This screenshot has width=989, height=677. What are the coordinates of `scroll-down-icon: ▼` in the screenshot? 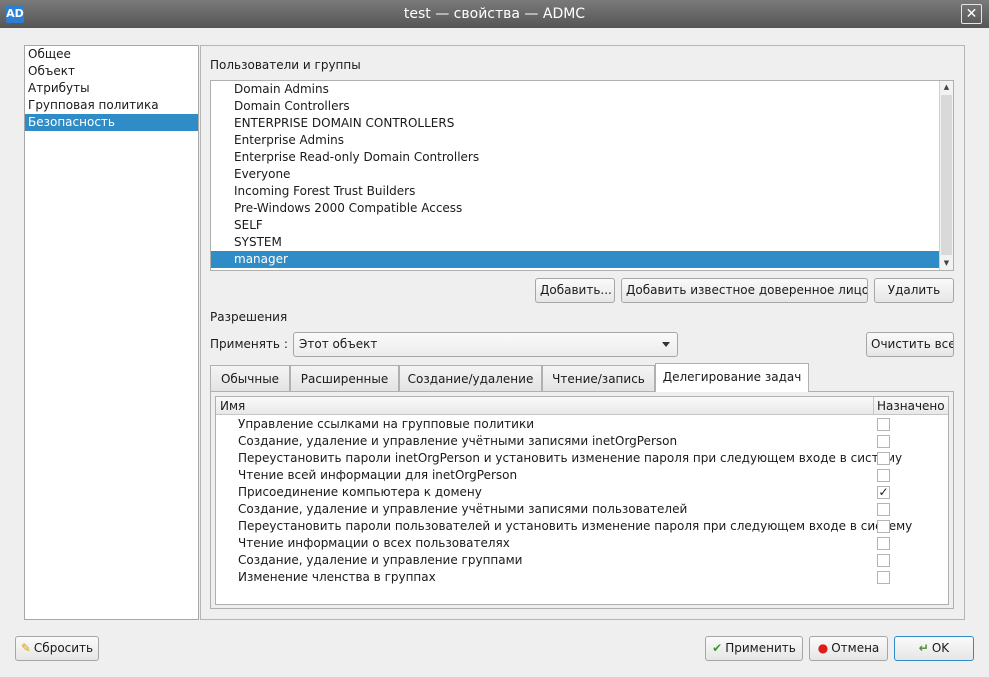 It's located at (946, 263).